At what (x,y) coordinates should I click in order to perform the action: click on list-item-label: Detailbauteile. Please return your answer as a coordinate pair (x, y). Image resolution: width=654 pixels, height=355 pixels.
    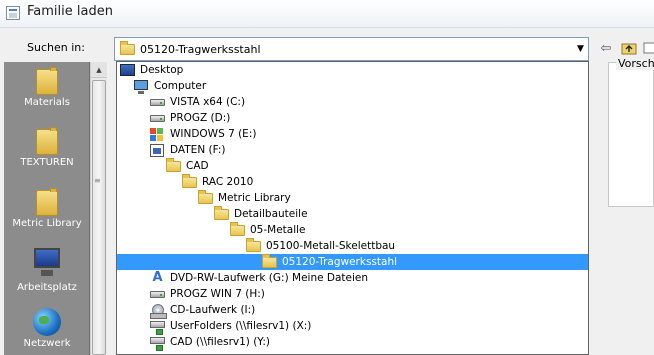
    Looking at the image, I should click on (271, 214).